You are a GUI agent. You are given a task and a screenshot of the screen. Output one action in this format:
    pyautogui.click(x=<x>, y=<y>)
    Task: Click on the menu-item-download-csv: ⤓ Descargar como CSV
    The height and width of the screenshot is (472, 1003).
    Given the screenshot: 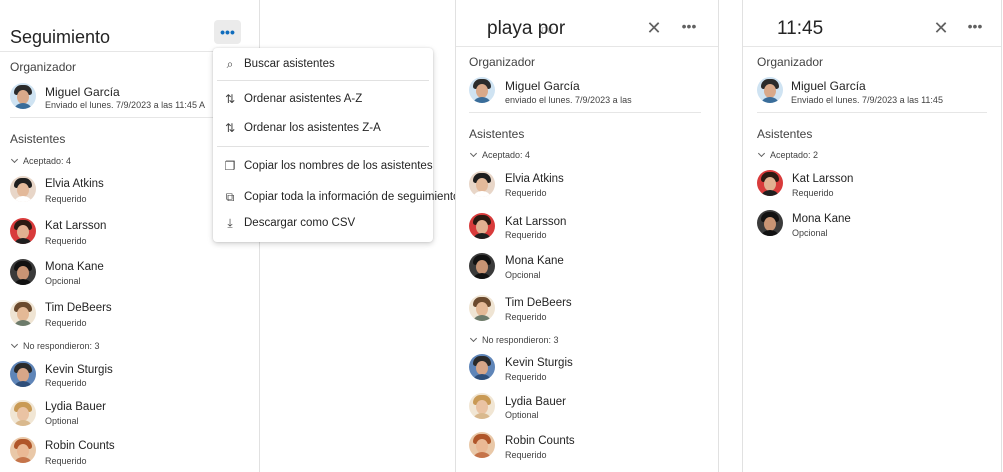 What is the action you would take?
    pyautogui.click(x=337, y=223)
    